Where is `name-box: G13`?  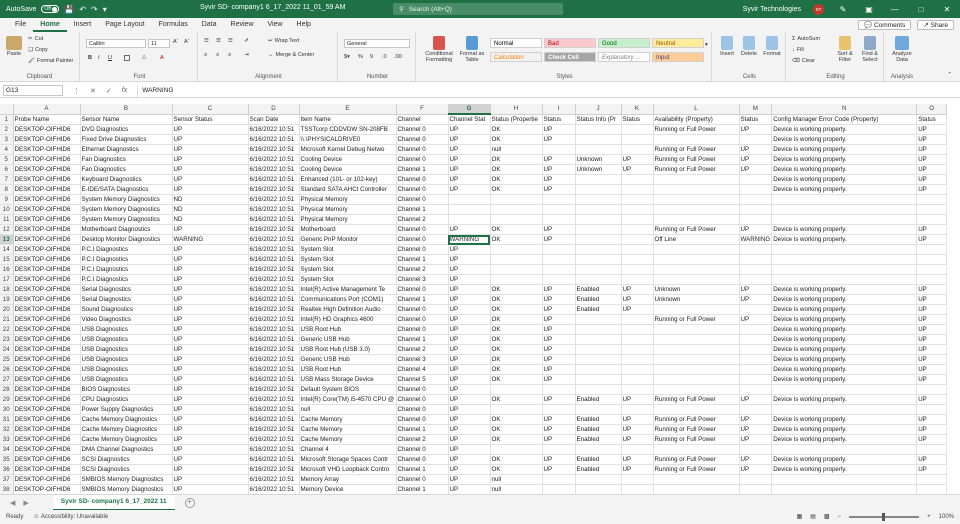 name-box: G13 is located at coordinates (33, 90).